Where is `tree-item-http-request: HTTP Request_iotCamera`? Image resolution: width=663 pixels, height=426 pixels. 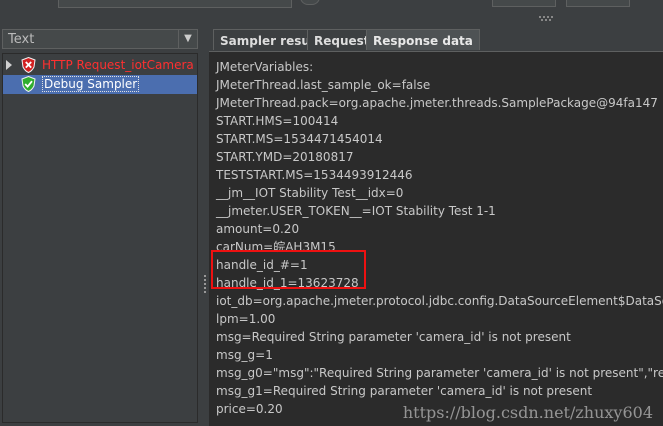
tree-item-http-request: HTTP Request_iotCamera is located at coordinates (100, 65).